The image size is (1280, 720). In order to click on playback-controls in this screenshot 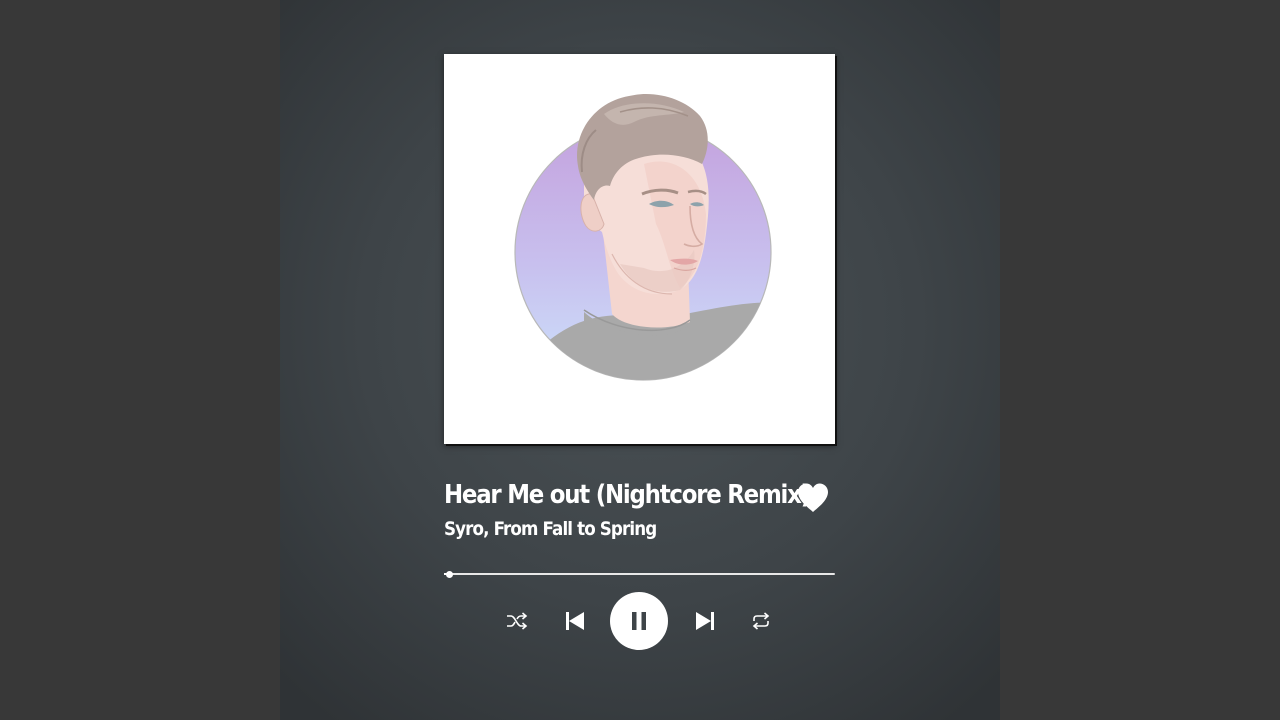, I will do `click(640, 621)`.